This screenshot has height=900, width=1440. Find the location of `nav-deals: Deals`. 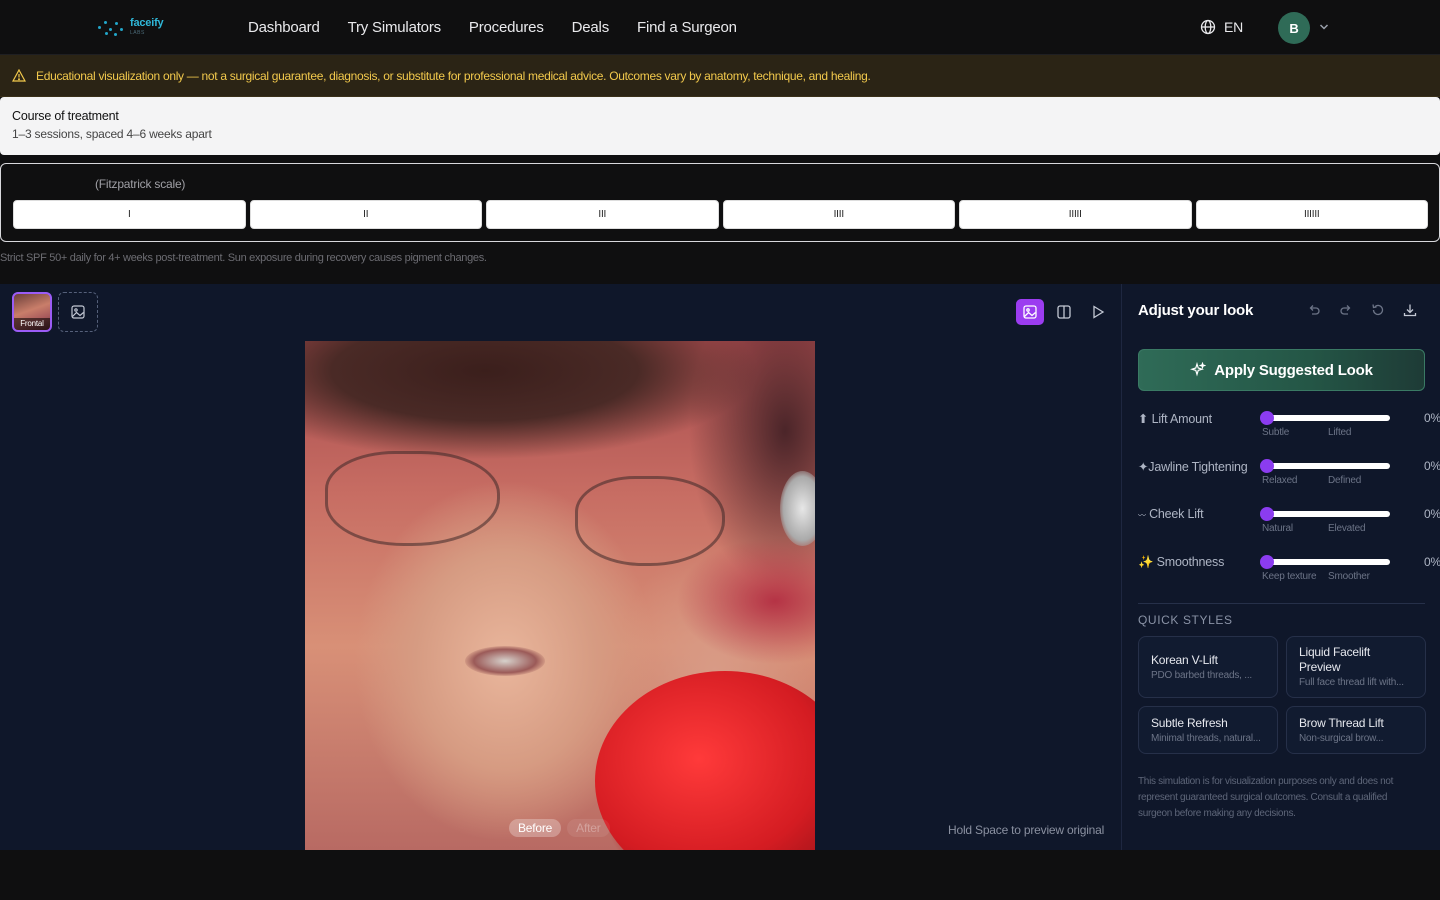

nav-deals: Deals is located at coordinates (591, 27).